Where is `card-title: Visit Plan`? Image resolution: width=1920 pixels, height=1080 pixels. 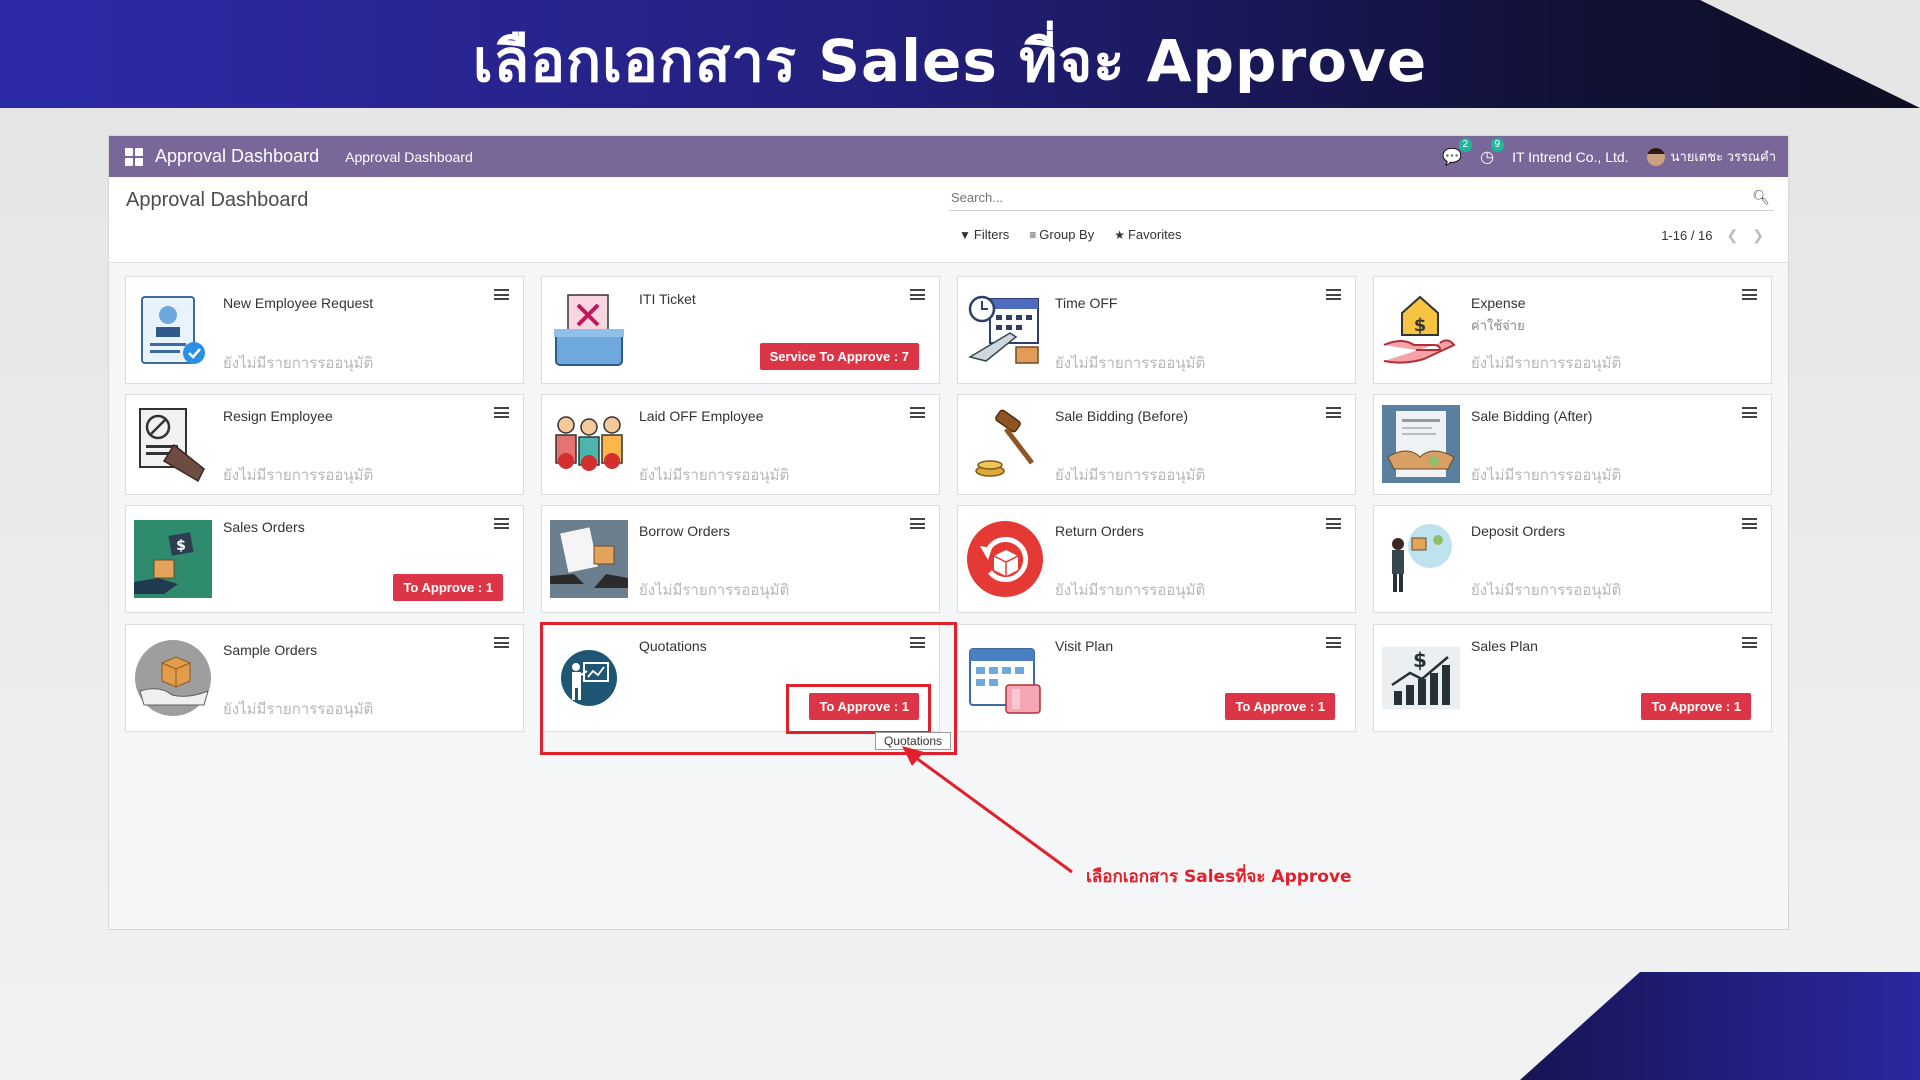 card-title: Visit Plan is located at coordinates (1084, 646).